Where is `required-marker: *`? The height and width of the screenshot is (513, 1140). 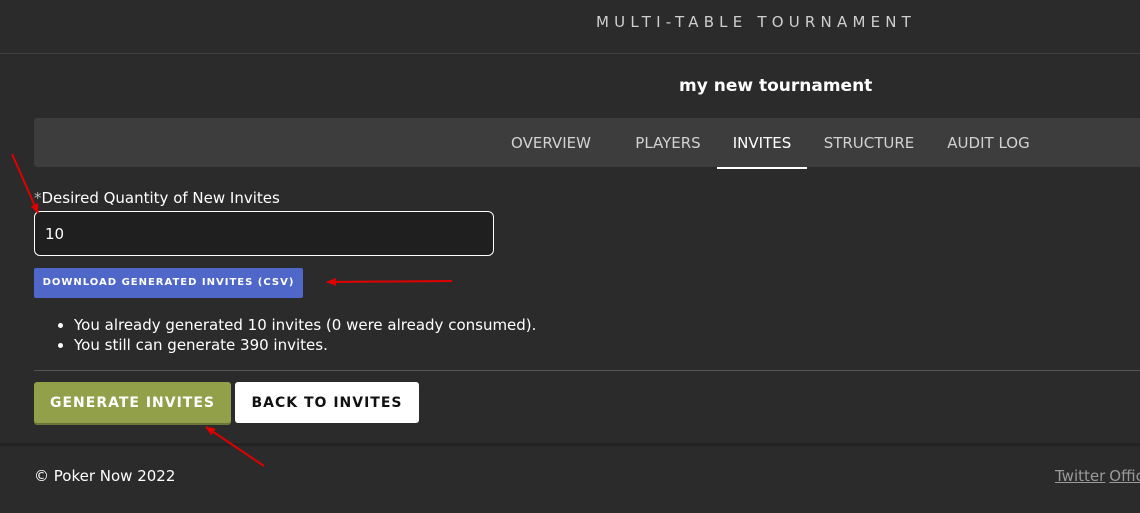 required-marker: * is located at coordinates (38, 198).